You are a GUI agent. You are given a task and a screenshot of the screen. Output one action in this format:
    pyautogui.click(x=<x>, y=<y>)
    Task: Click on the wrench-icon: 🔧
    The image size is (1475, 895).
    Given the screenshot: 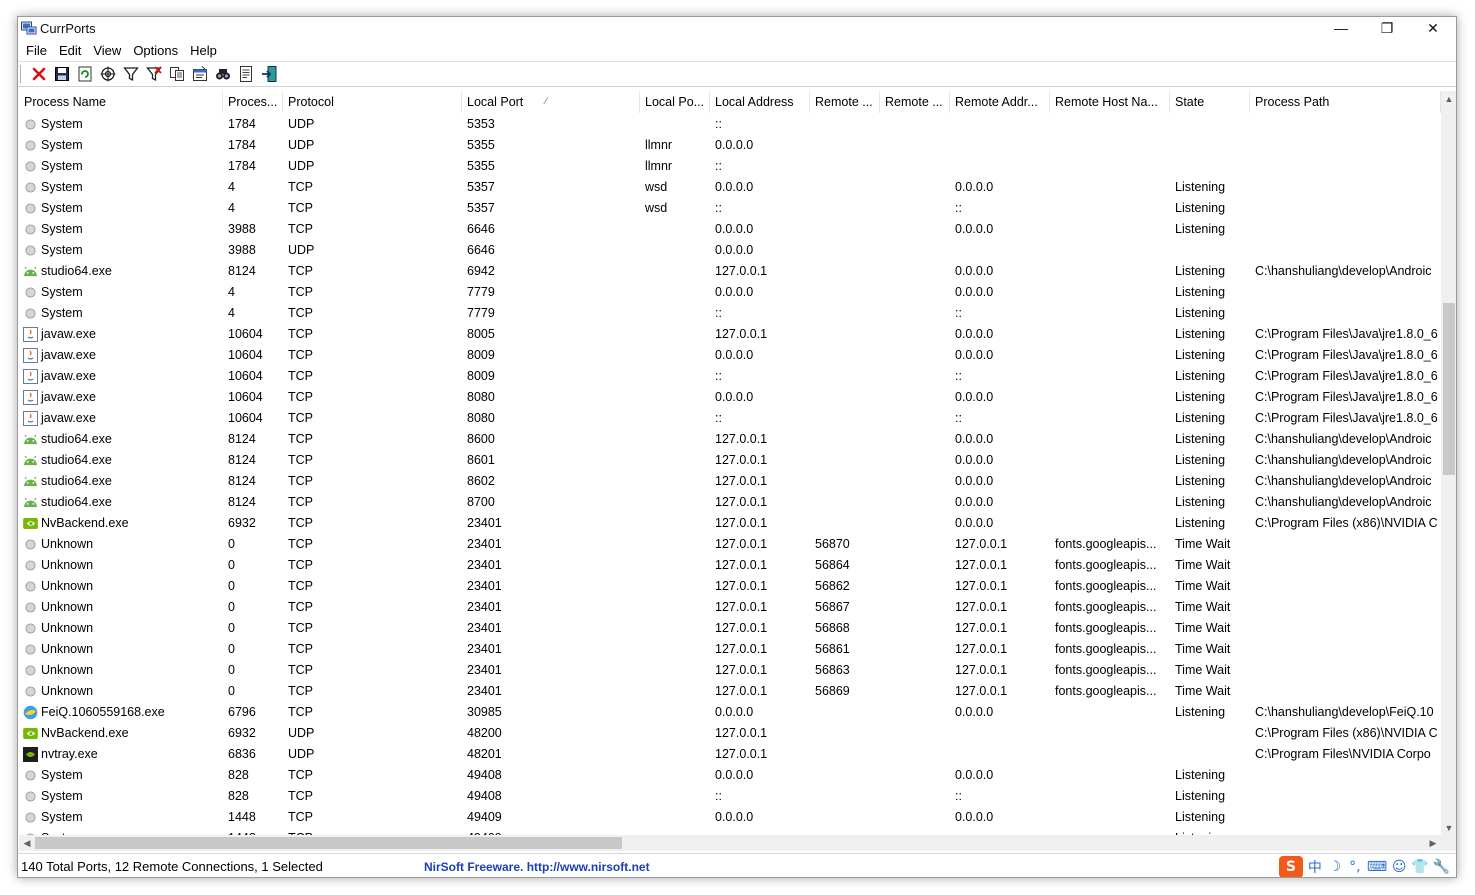 What is the action you would take?
    pyautogui.click(x=1441, y=867)
    